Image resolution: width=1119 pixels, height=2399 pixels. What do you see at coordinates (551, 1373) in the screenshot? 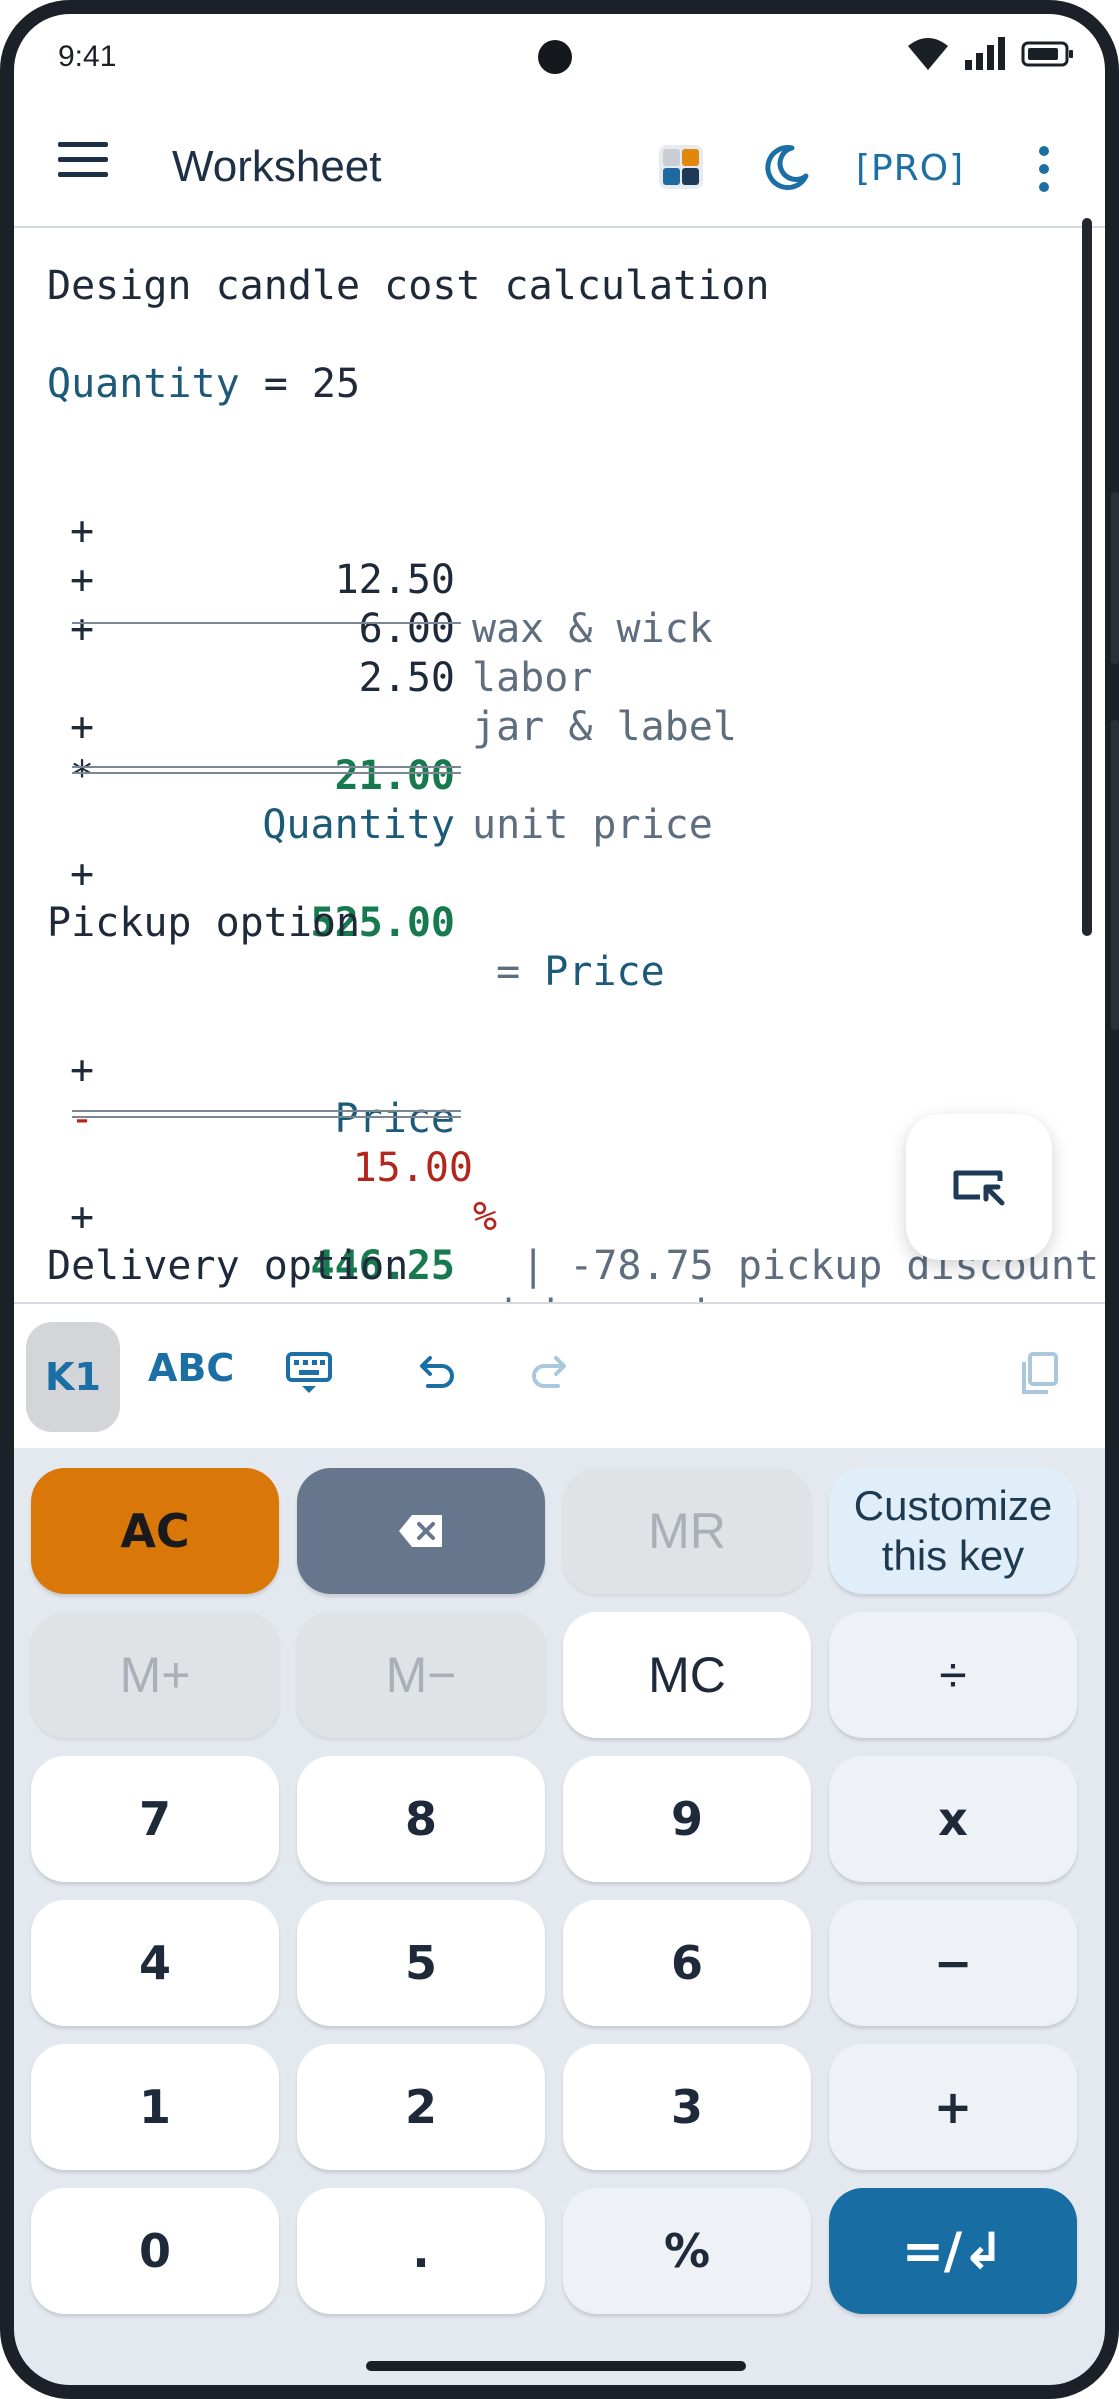
I see `redo-icon` at bounding box center [551, 1373].